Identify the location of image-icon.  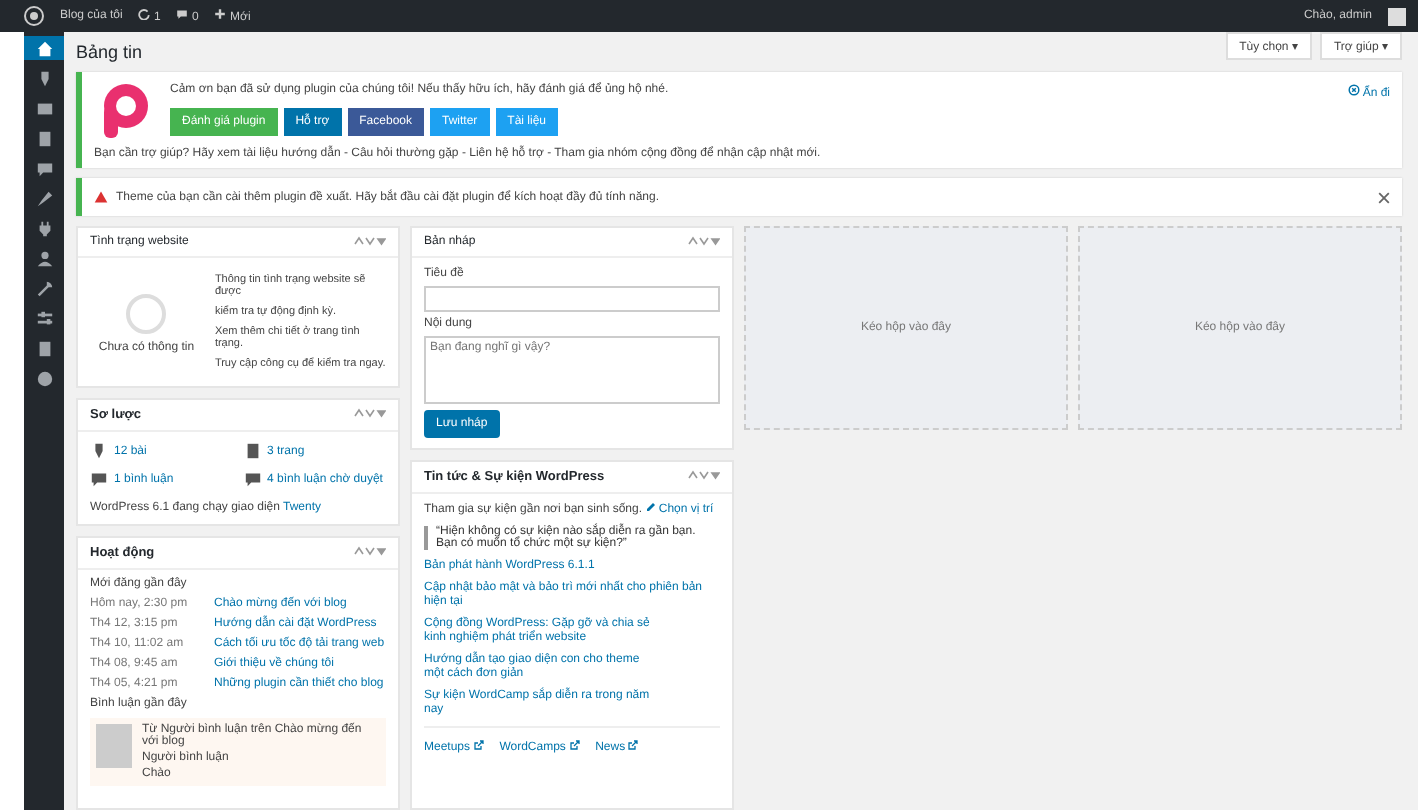
(44, 108).